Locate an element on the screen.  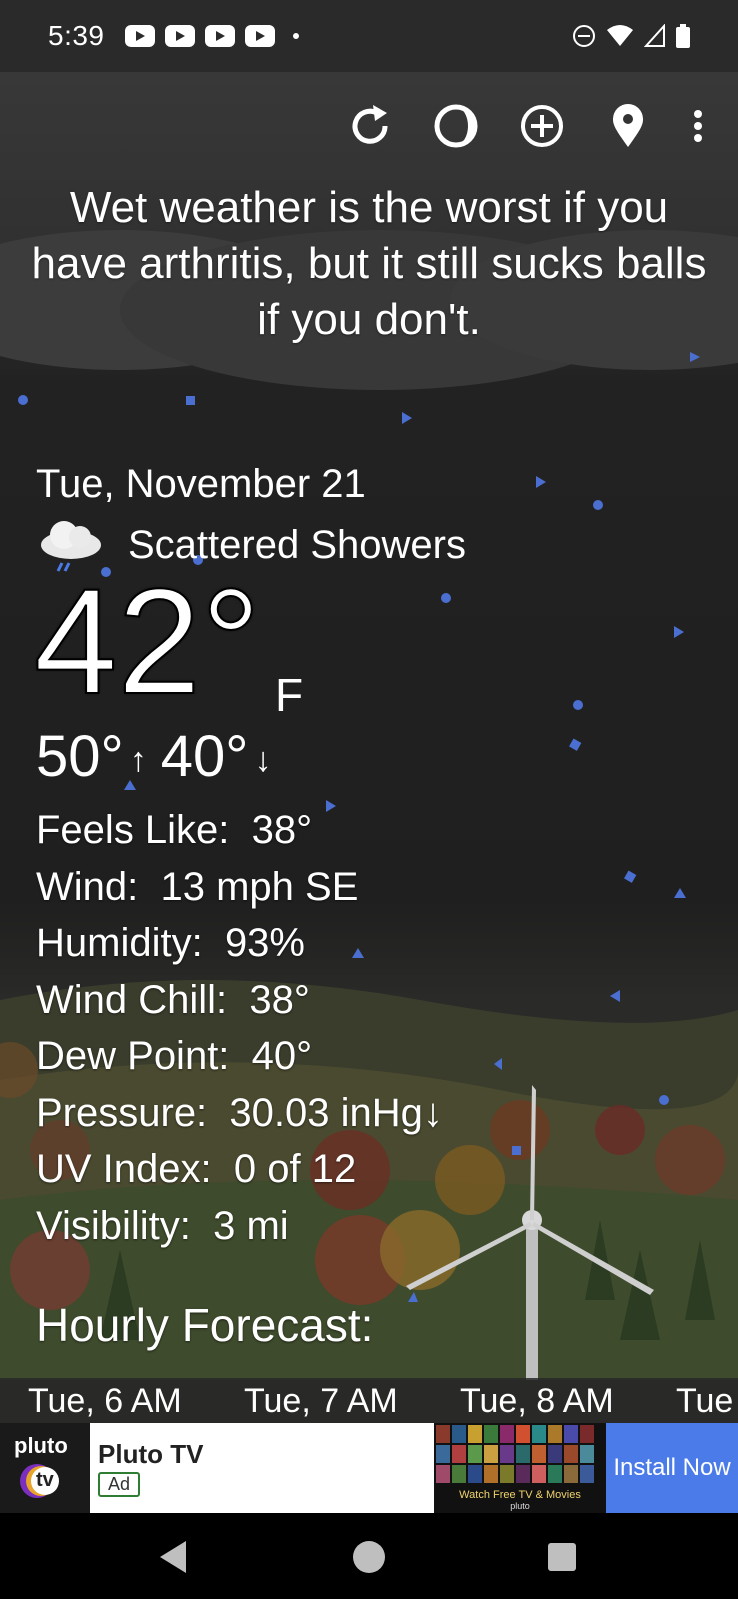
detail-pressure: Pressure: 30.03 inHg↓ is located at coordinates (239, 1112).